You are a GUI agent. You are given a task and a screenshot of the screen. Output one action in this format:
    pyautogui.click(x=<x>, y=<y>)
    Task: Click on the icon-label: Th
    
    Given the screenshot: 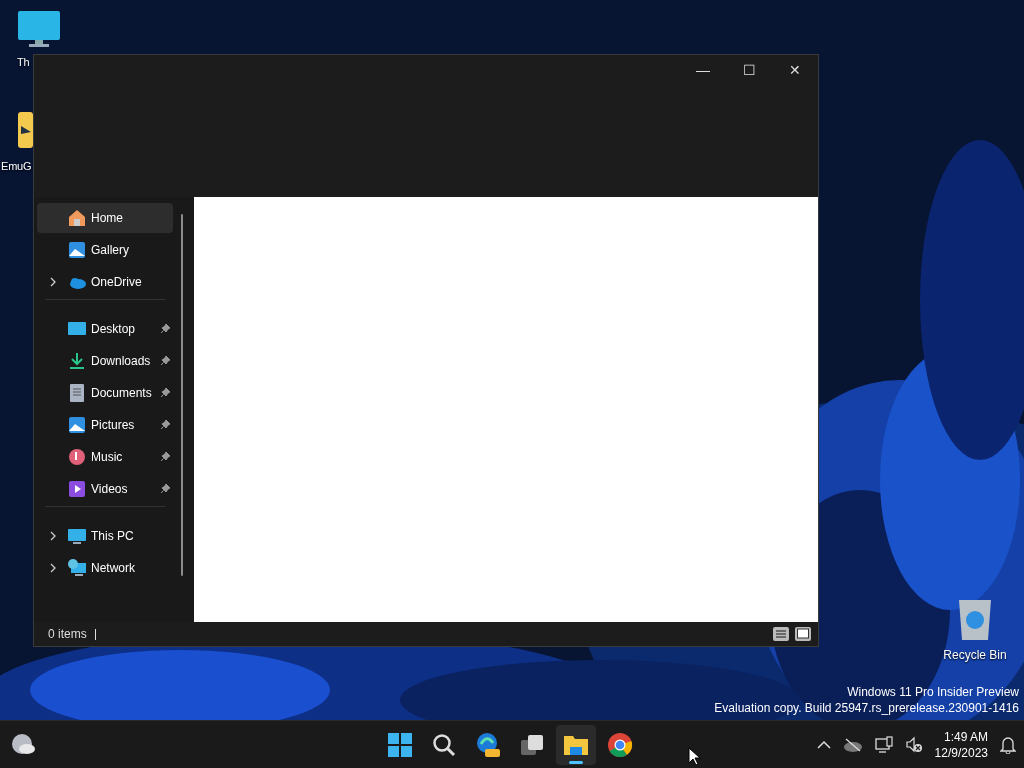 What is the action you would take?
    pyautogui.click(x=23, y=62)
    